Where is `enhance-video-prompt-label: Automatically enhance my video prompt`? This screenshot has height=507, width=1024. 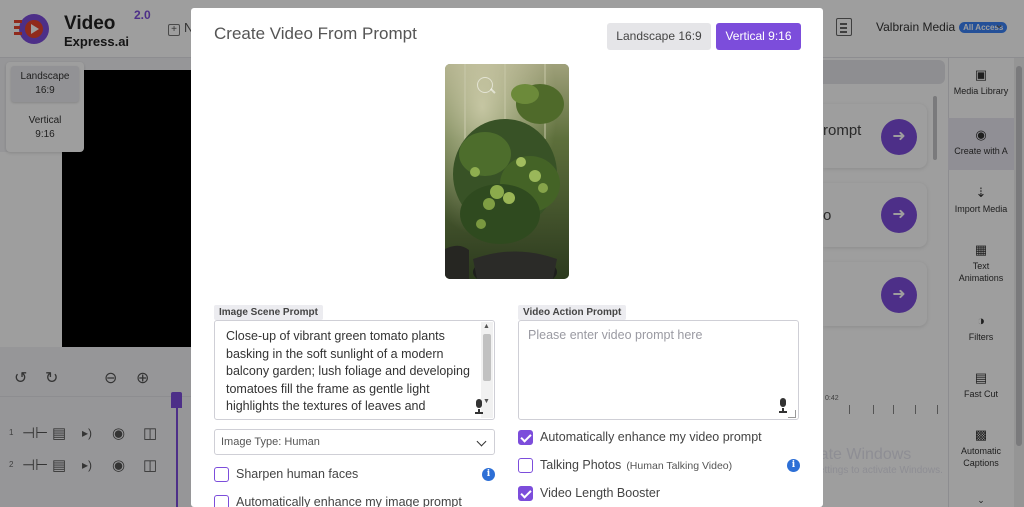
enhance-video-prompt-label: Automatically enhance my video prompt is located at coordinates (651, 437).